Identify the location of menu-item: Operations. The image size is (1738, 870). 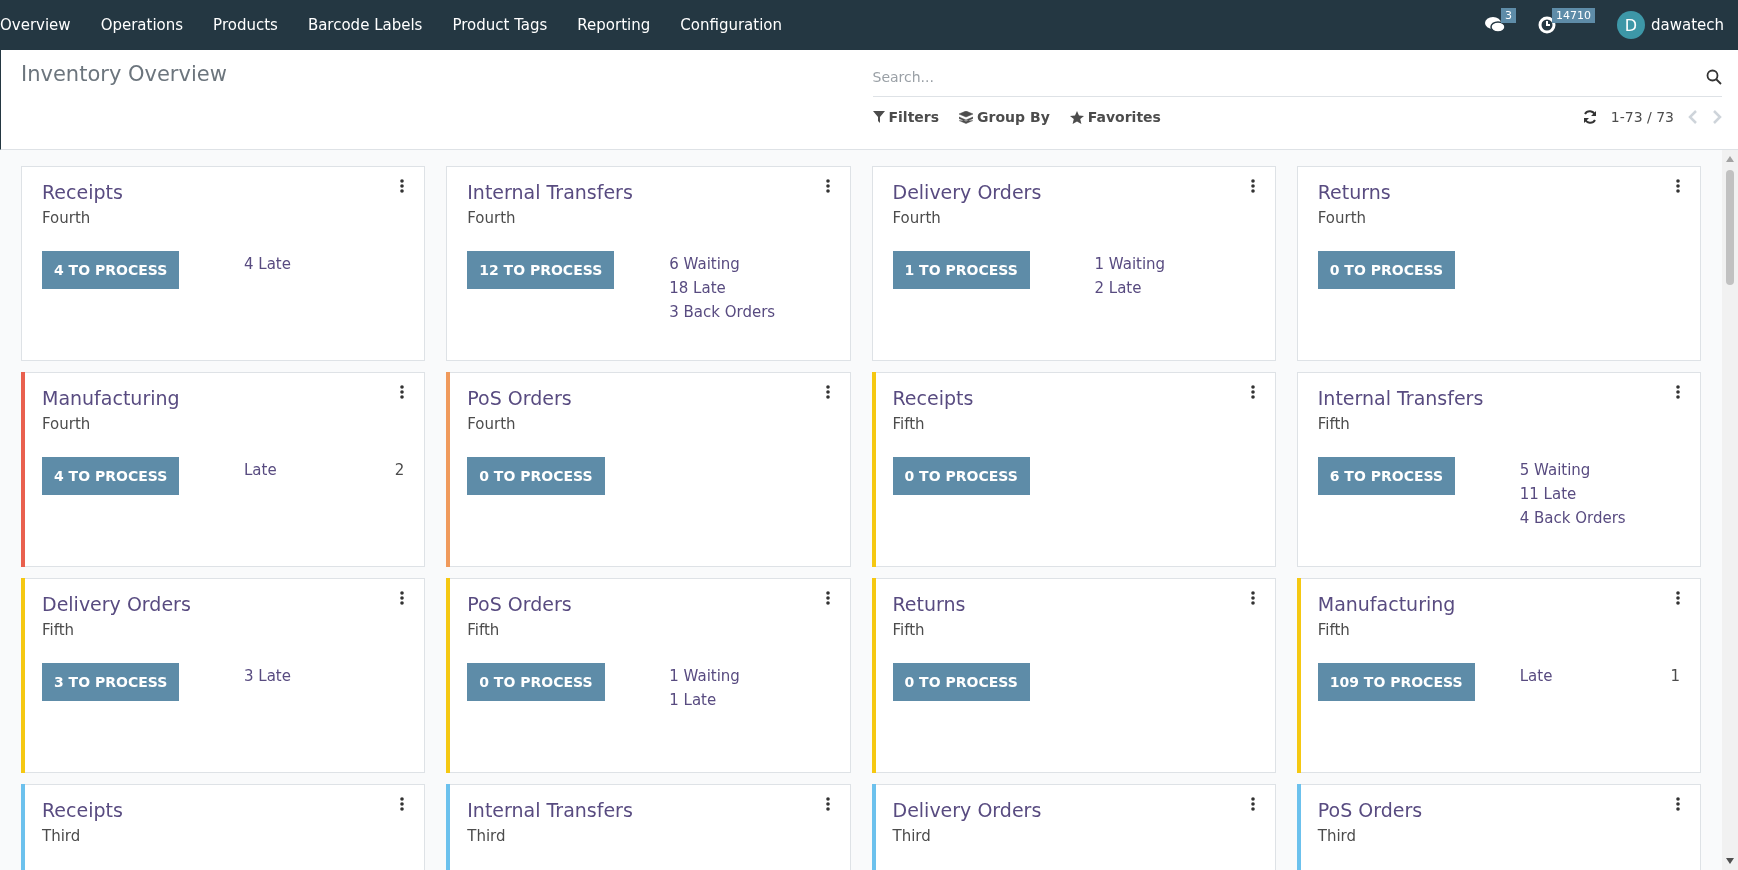
(142, 25).